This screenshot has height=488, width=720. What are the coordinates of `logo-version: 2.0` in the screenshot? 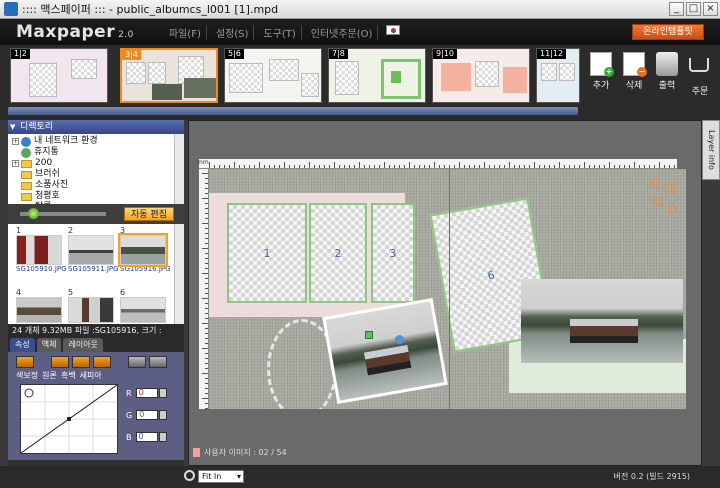 It's located at (126, 35).